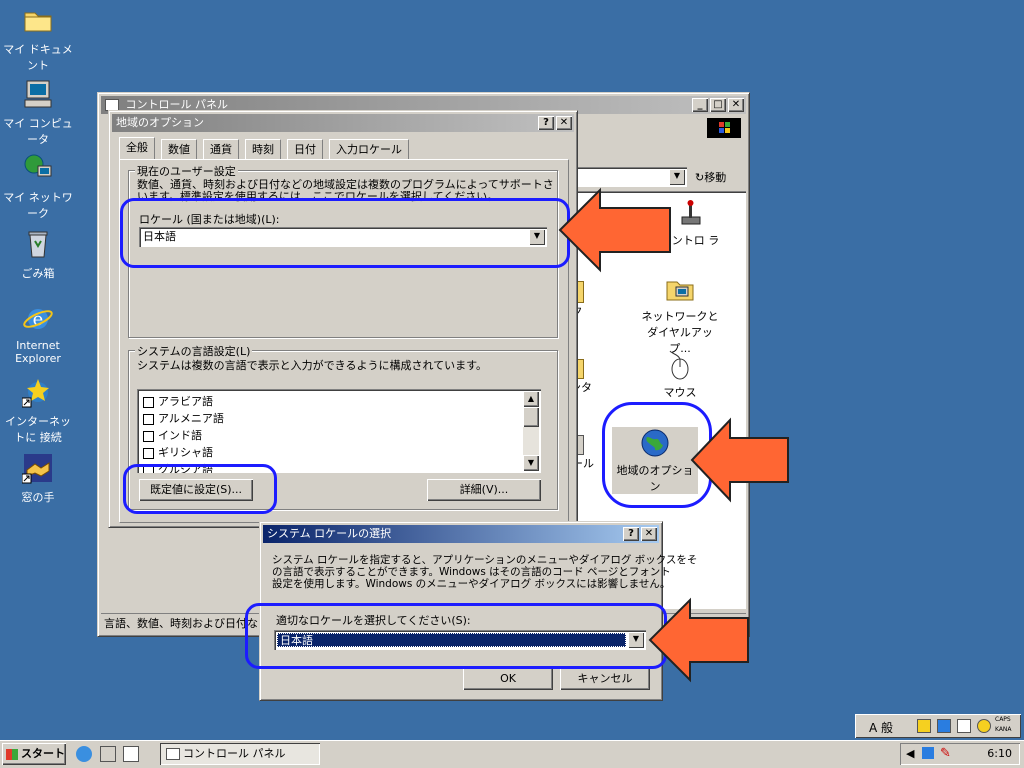 This screenshot has height=768, width=1024. What do you see at coordinates (131, 754) in the screenshot?
I see `desktop-quicklaunch-icon` at bounding box center [131, 754].